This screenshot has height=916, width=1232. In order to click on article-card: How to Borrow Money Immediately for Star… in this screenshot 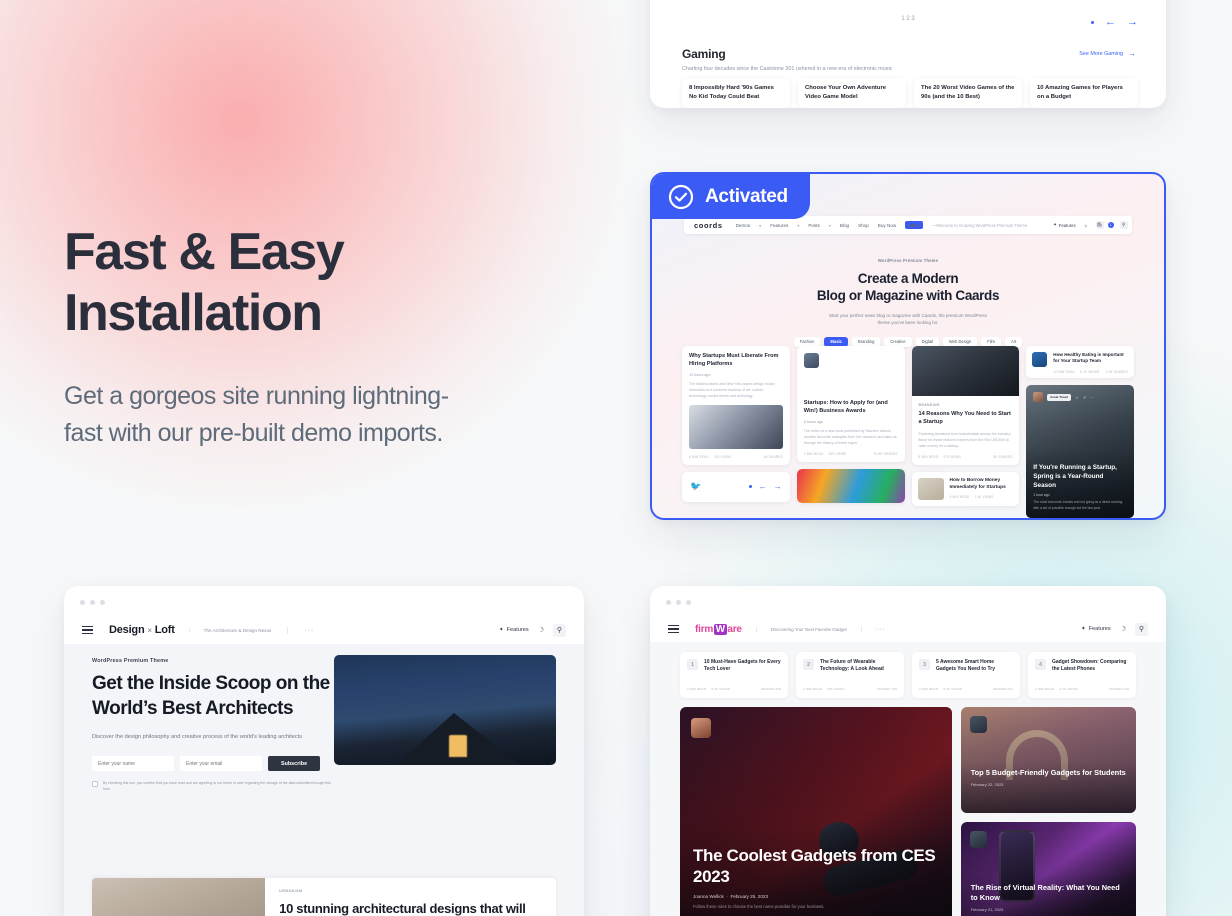, I will do `click(965, 488)`.